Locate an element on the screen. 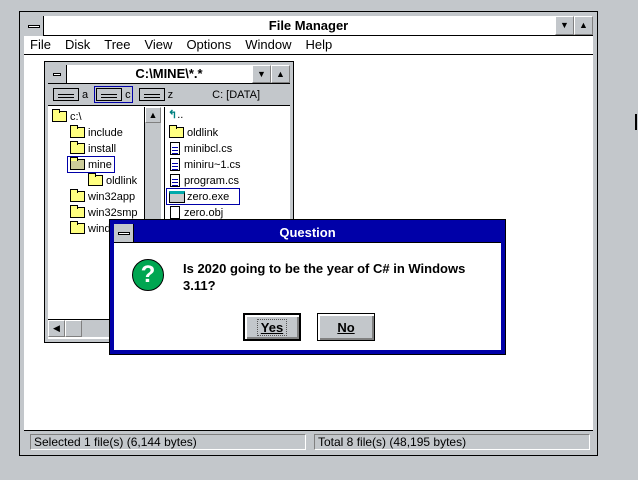 This screenshot has width=638, height=480. child-system-menu-button is located at coordinates (57, 74).